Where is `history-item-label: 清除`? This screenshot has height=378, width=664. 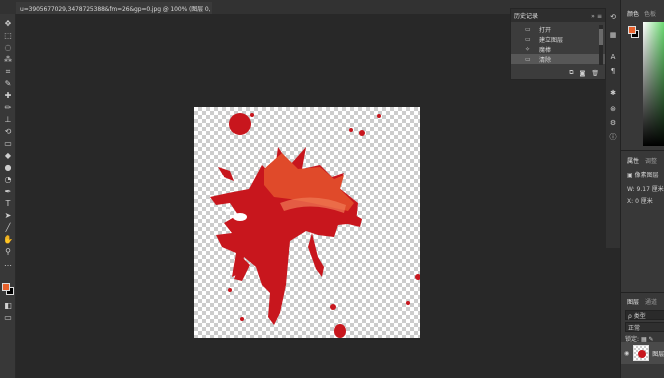 history-item-label: 清除 is located at coordinates (545, 60).